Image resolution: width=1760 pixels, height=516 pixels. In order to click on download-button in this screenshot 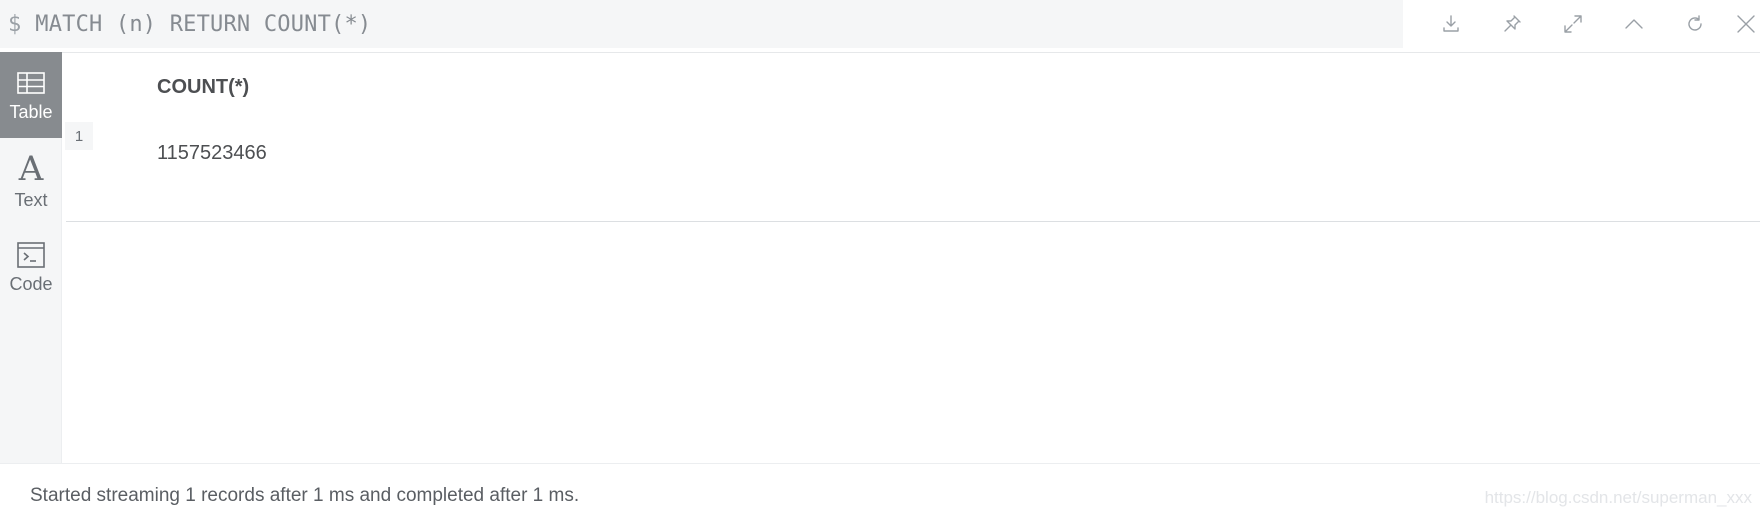, I will do `click(1451, 24)`.